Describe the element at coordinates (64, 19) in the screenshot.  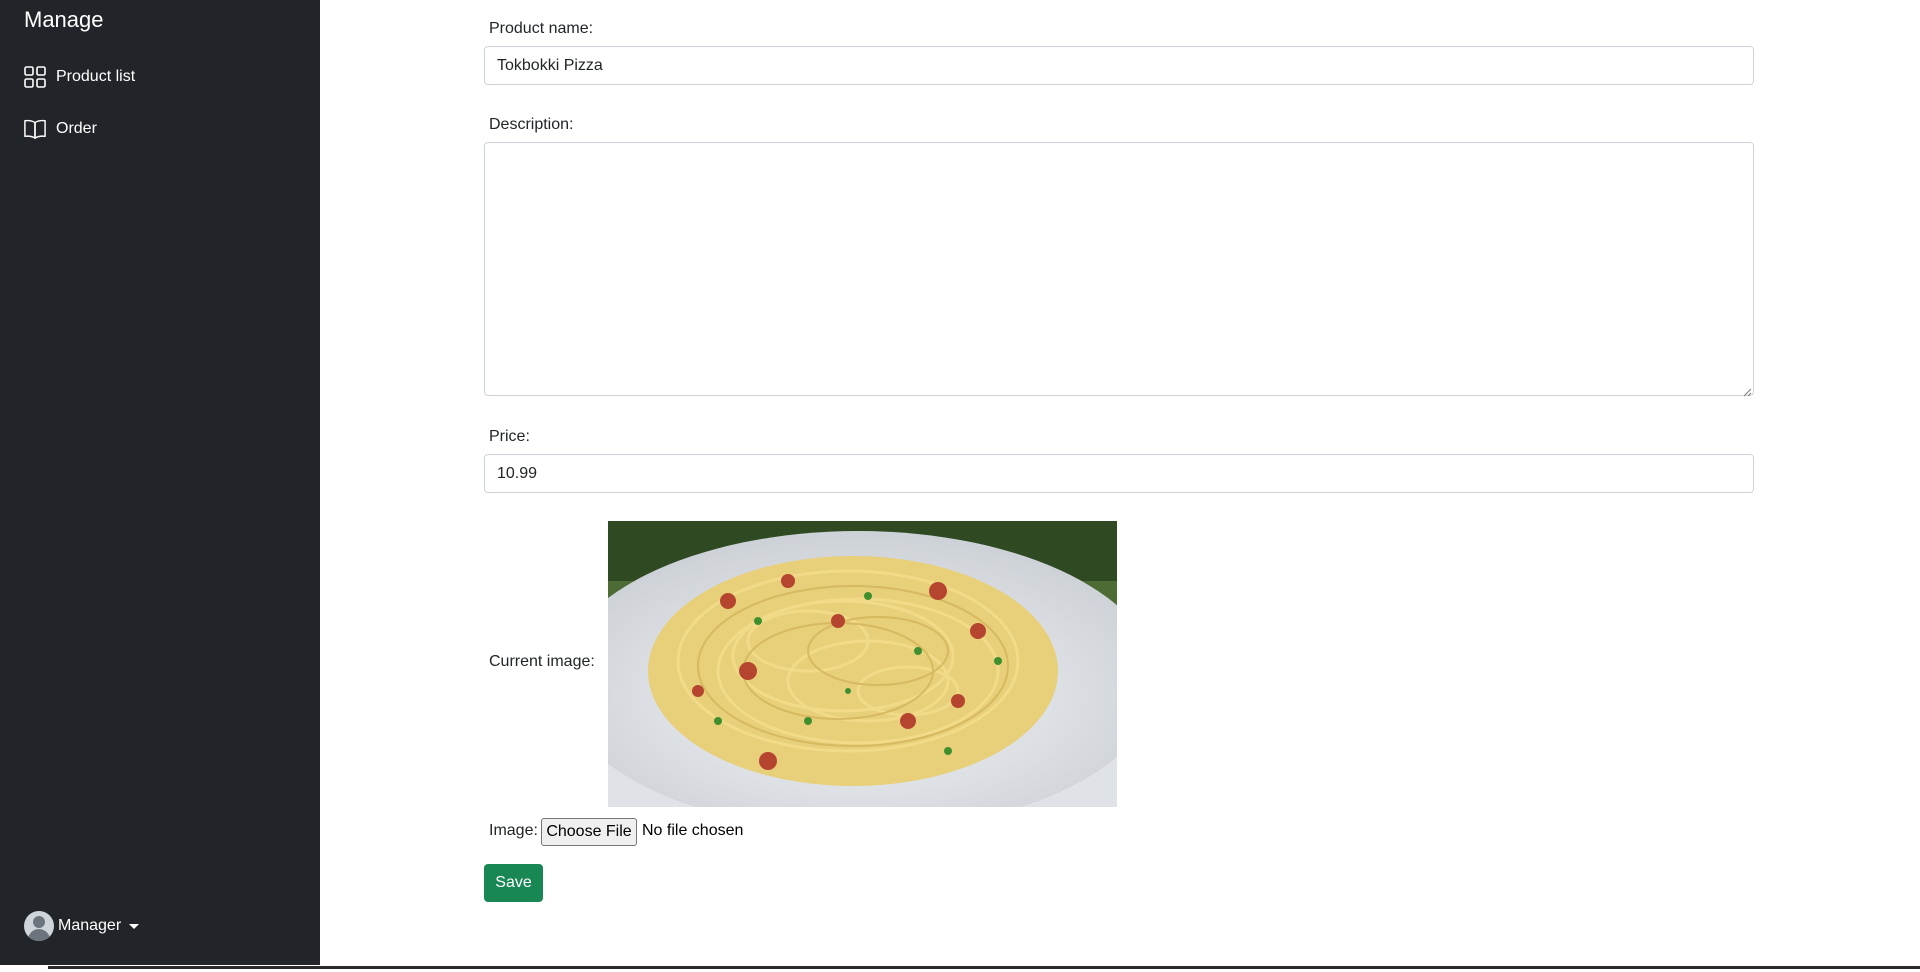
I see `brand-title: Manage` at that location.